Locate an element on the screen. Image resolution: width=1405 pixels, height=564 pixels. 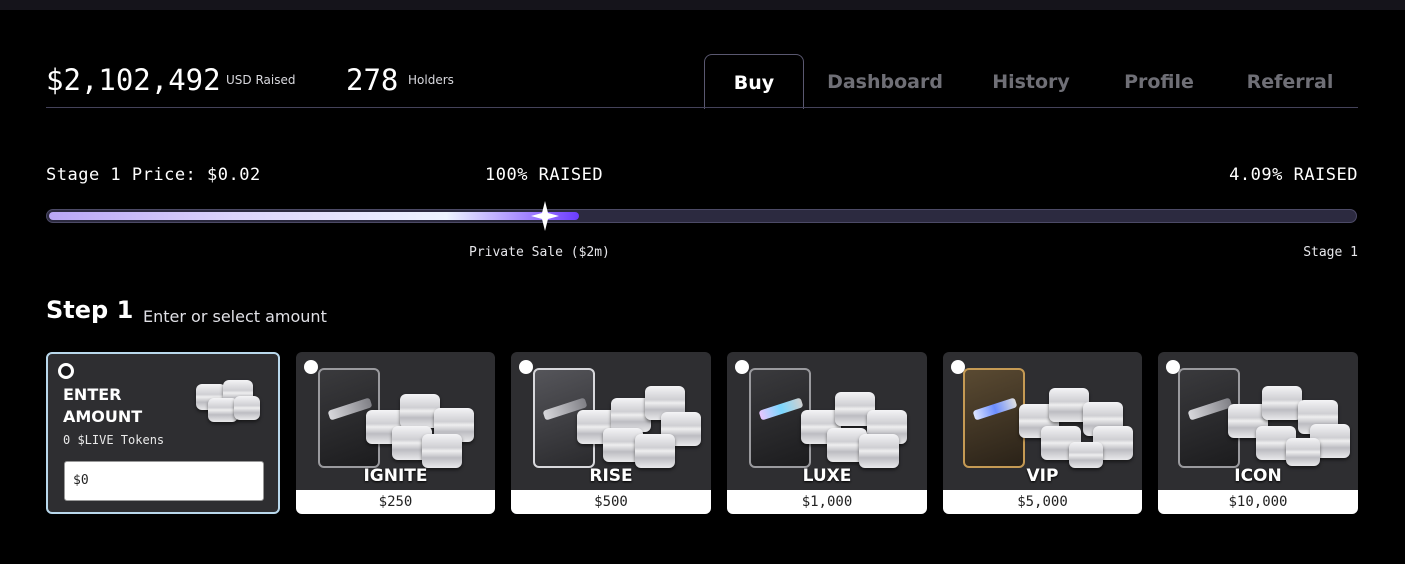
enter-amount-card: ENTER AMOUNT 0 $LIVE Tokens $0 is located at coordinates (163, 433).